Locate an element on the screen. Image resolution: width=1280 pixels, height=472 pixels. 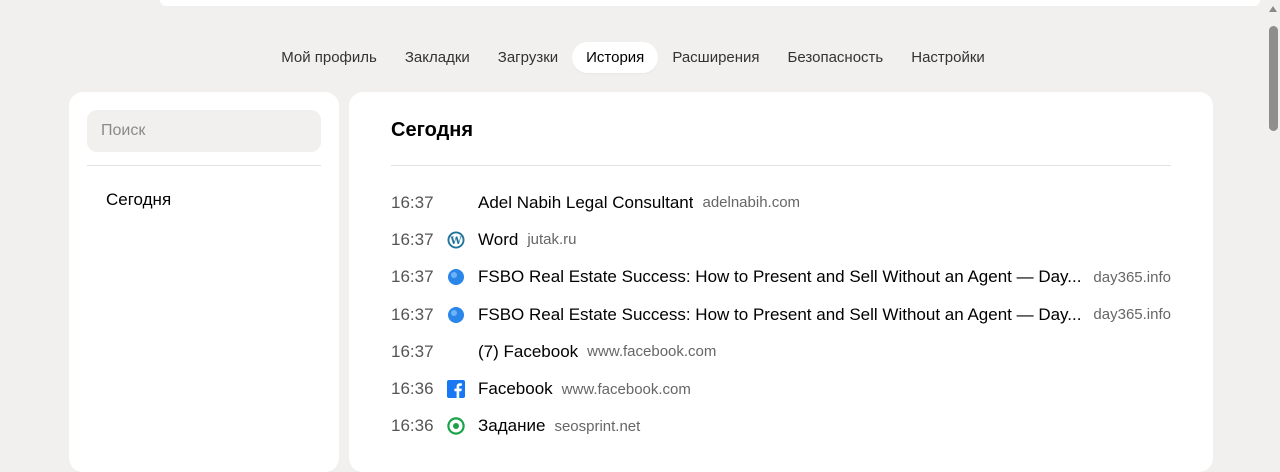
scroll-up-arrow-icon is located at coordinates (1273, 9).